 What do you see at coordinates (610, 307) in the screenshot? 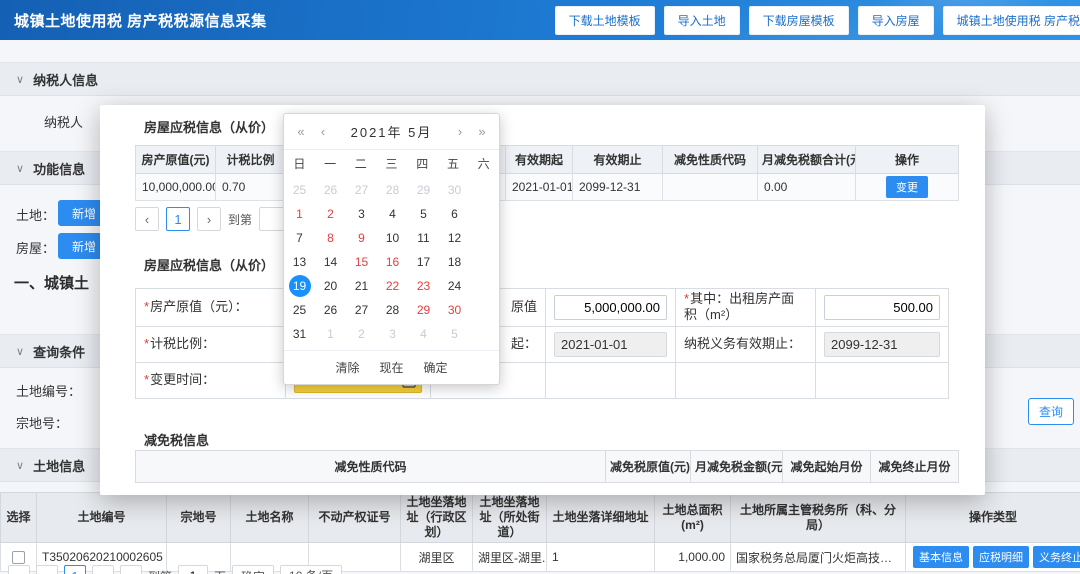
I see `rent-value-input` at bounding box center [610, 307].